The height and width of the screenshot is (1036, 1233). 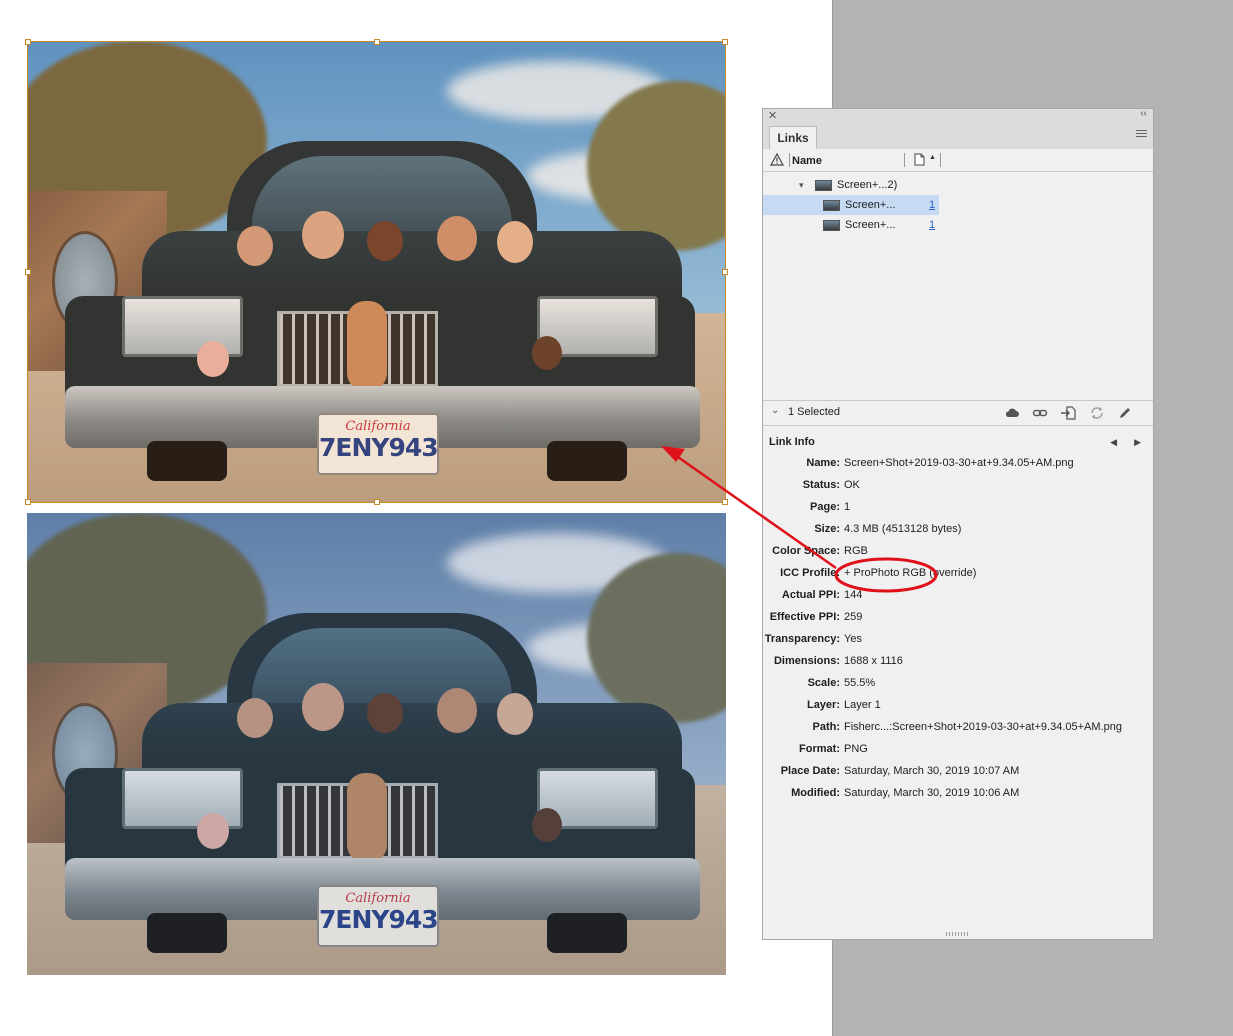 I want to click on info-label: Modified:, so click(x=815, y=793).